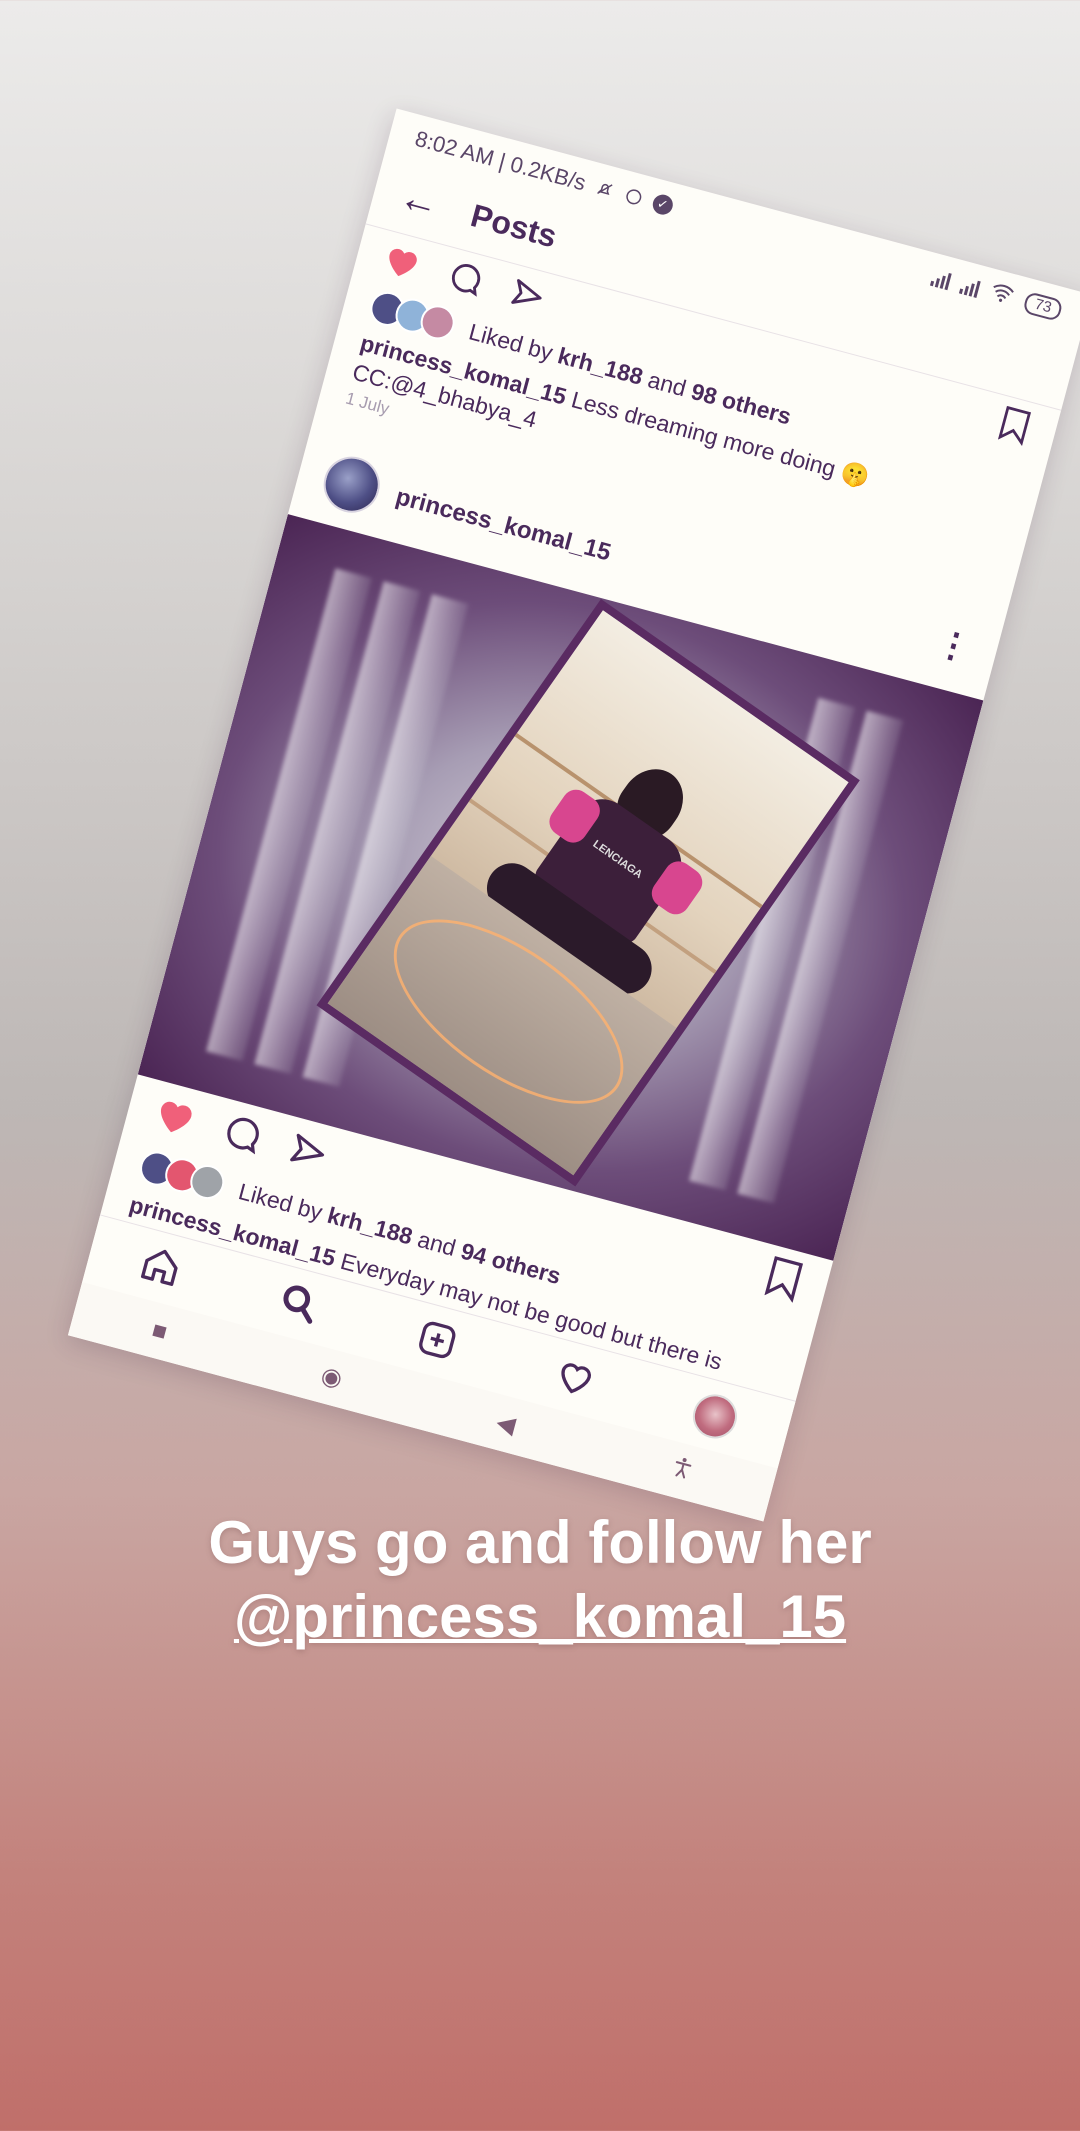  What do you see at coordinates (527, 296) in the screenshot?
I see `share-icon-prev` at bounding box center [527, 296].